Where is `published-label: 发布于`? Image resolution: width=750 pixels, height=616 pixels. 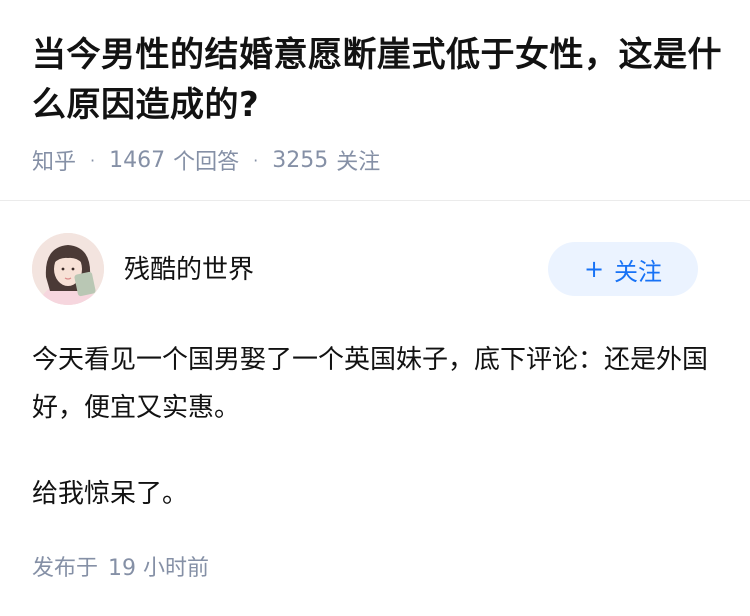 published-label: 发布于 is located at coordinates (65, 568).